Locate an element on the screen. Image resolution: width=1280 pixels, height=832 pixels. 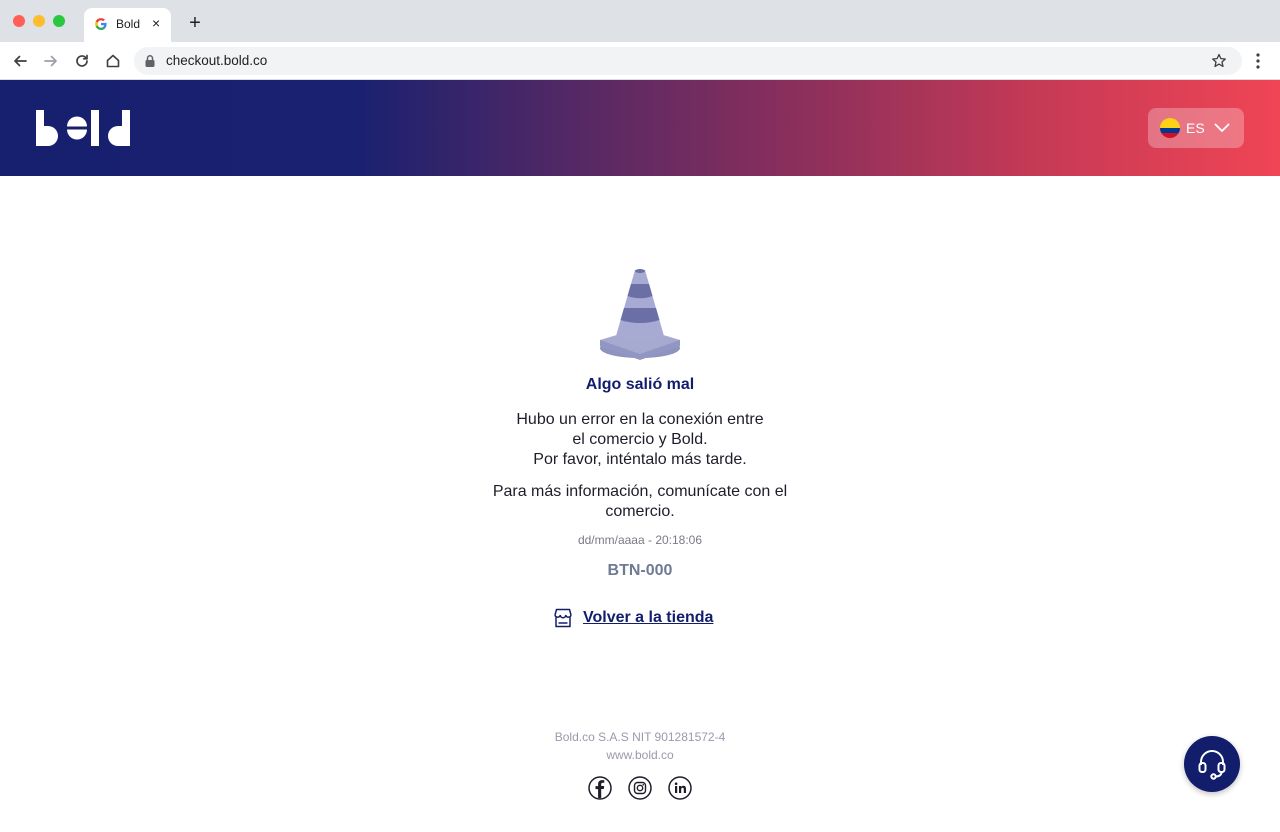
home-icon is located at coordinates (113, 61).